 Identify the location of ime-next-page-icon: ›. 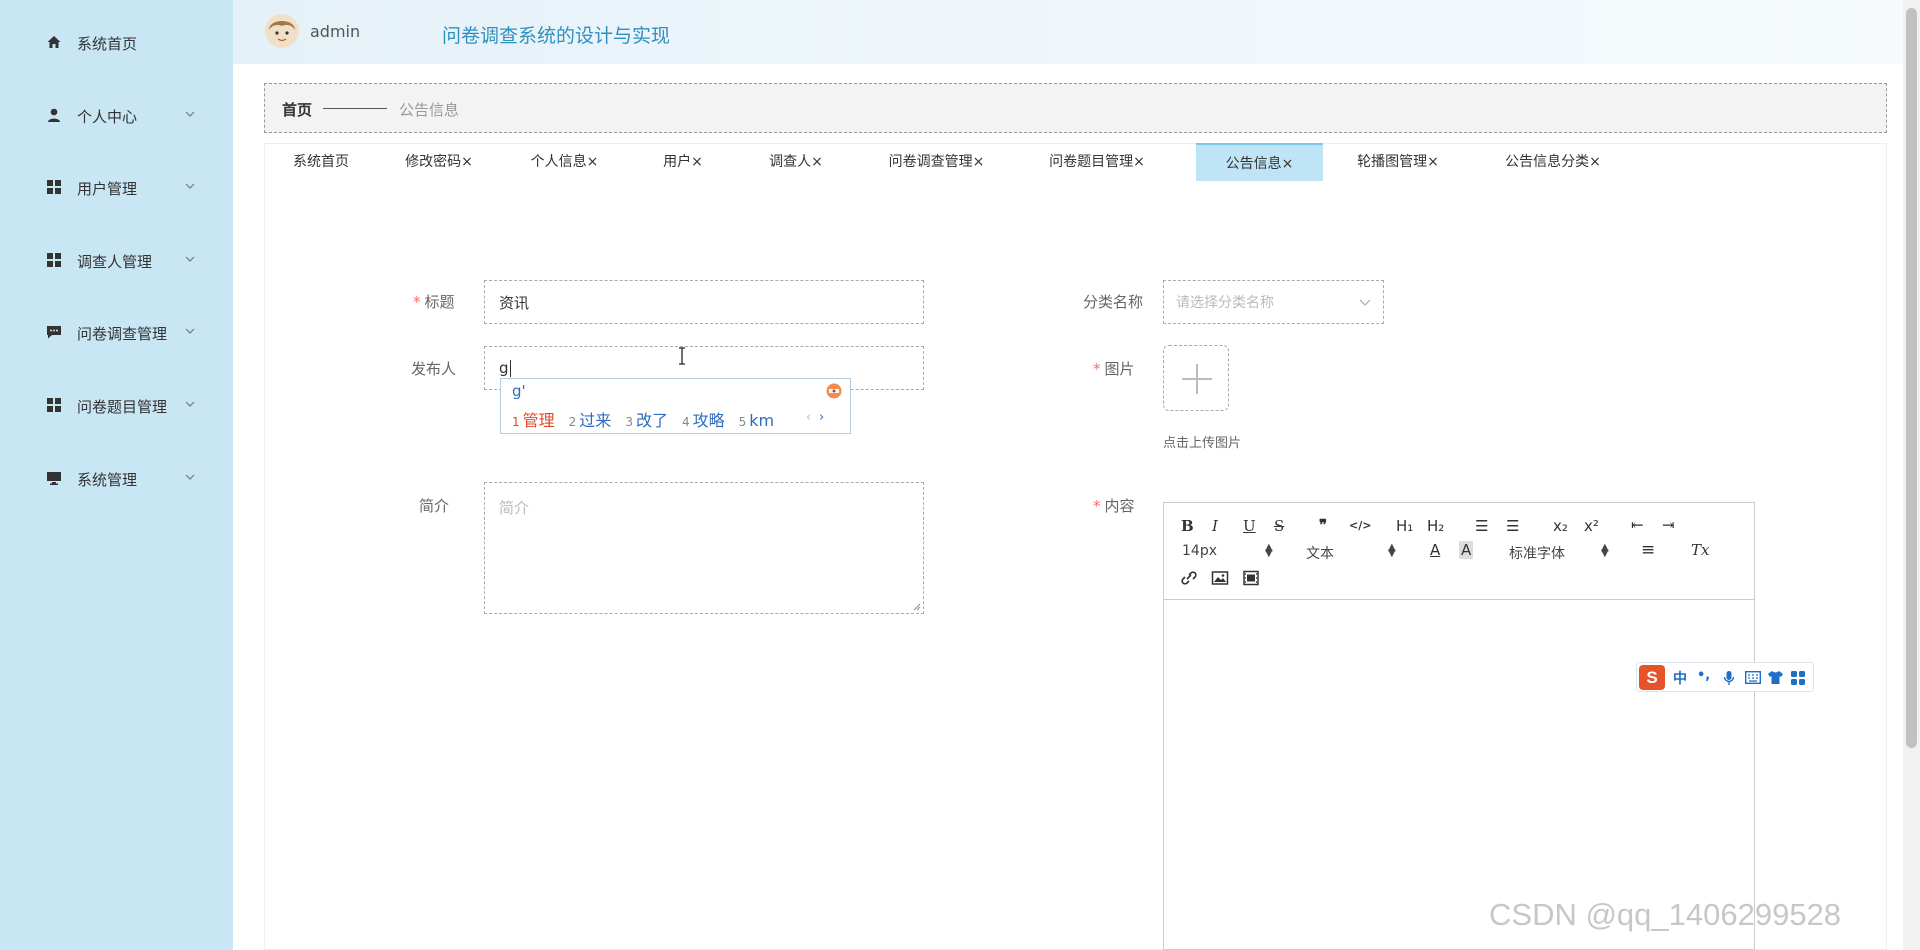
(821, 417).